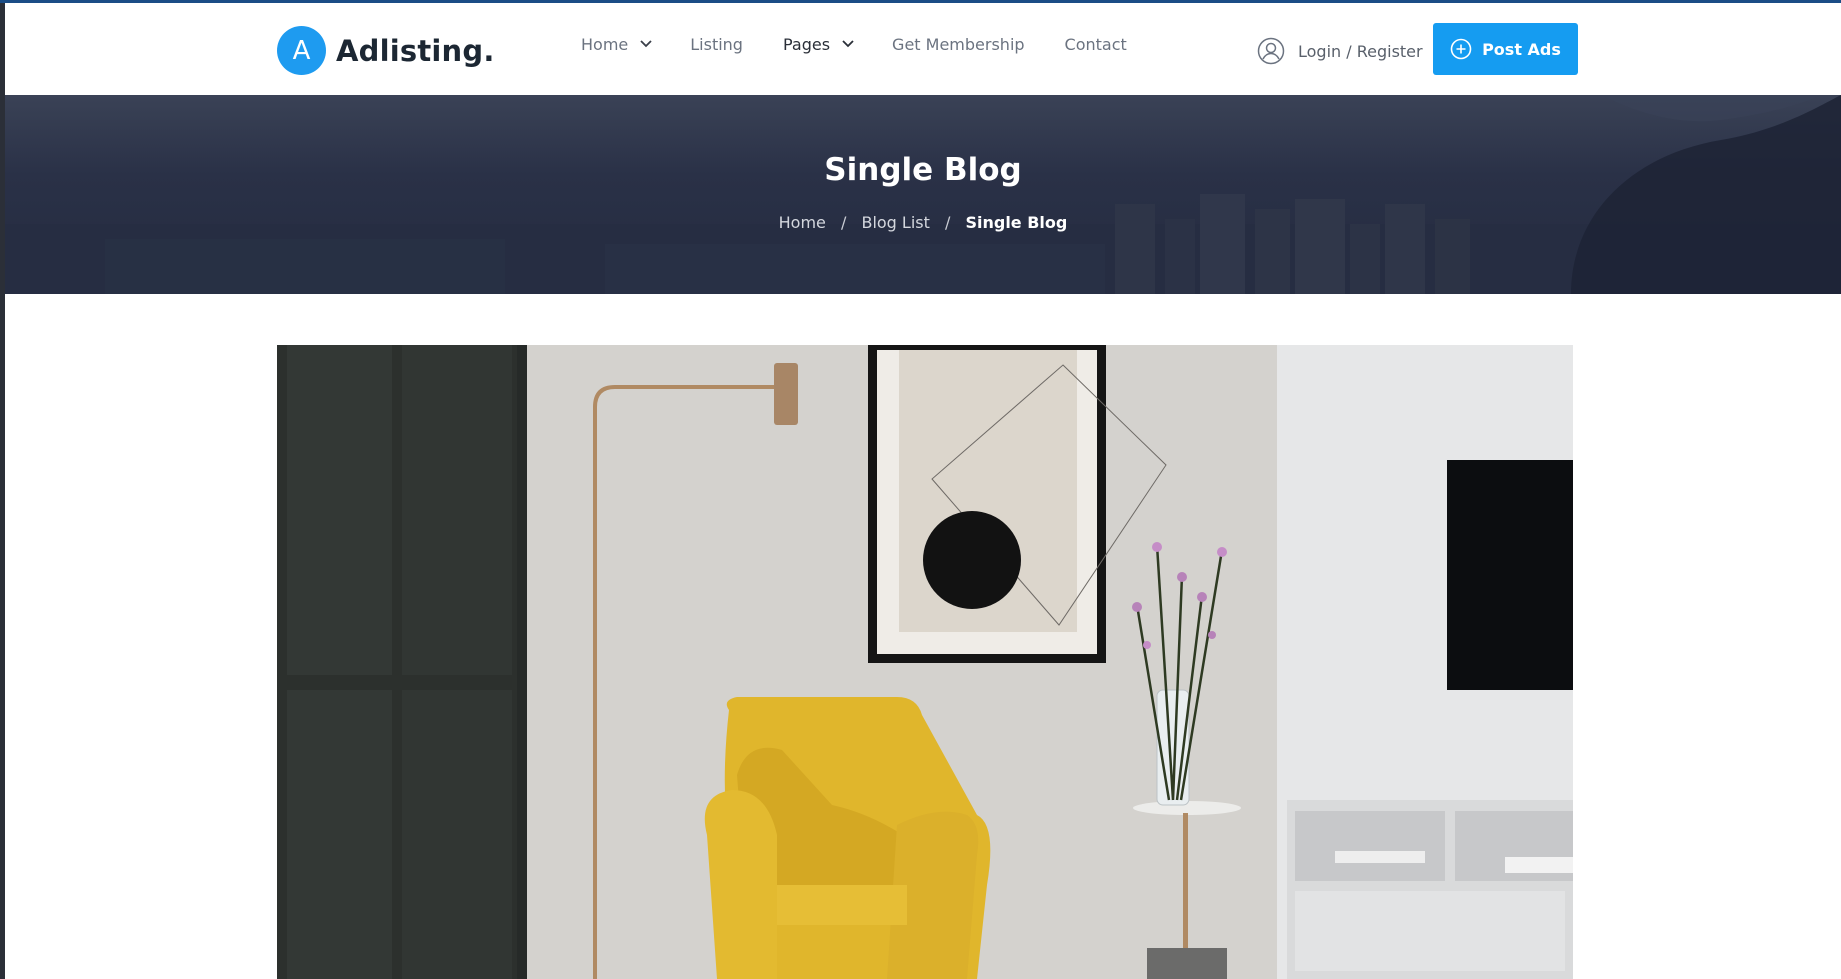  What do you see at coordinates (415, 50) in the screenshot?
I see `logo-text: Adlisting.` at bounding box center [415, 50].